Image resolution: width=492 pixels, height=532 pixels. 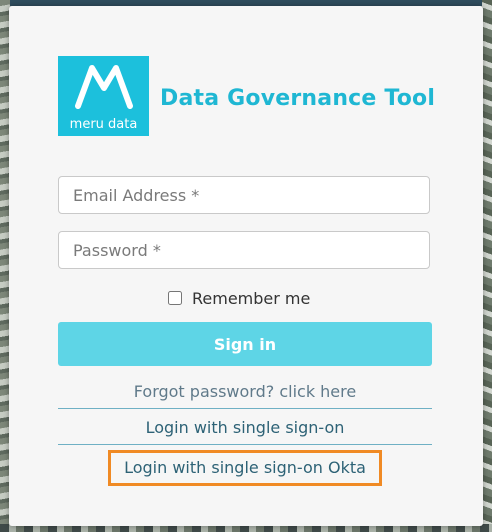 I want to click on remember-me: Remember me, so click(x=239, y=298).